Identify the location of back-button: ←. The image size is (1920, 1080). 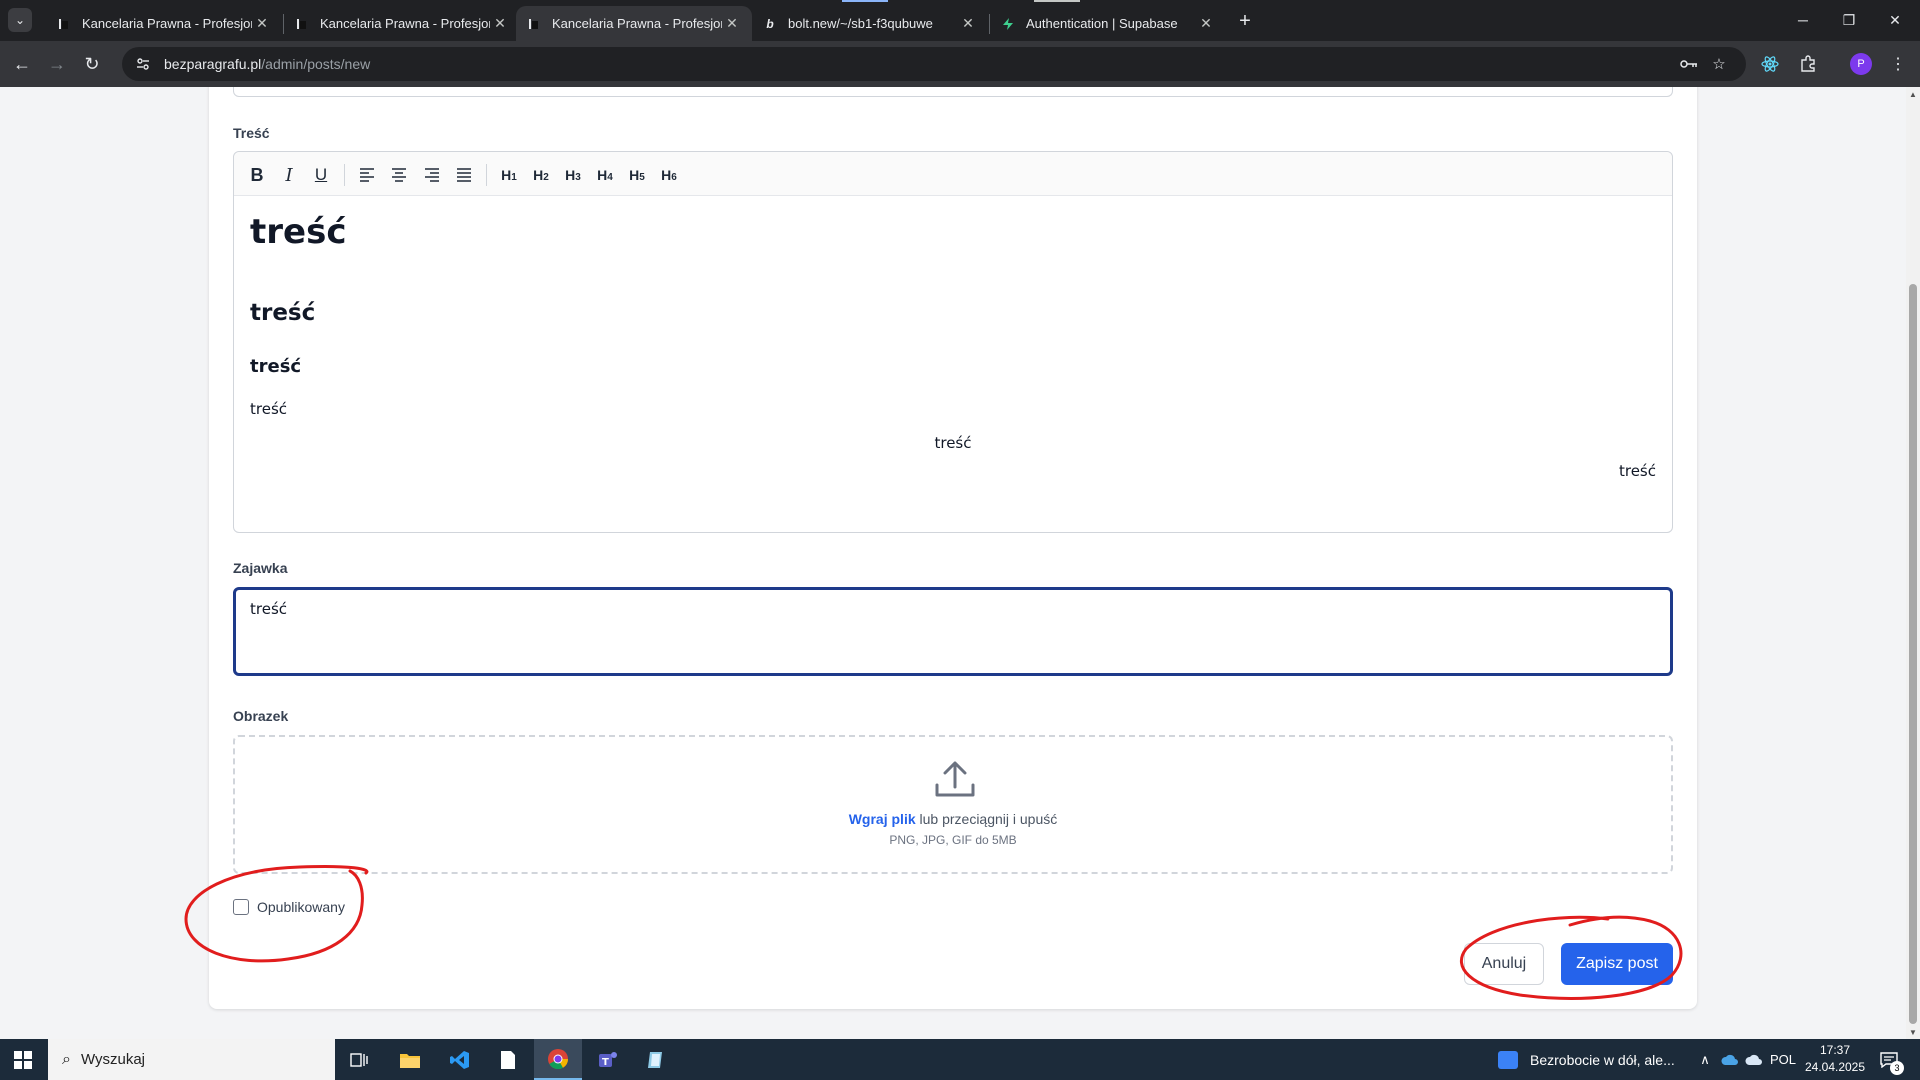
(22, 64).